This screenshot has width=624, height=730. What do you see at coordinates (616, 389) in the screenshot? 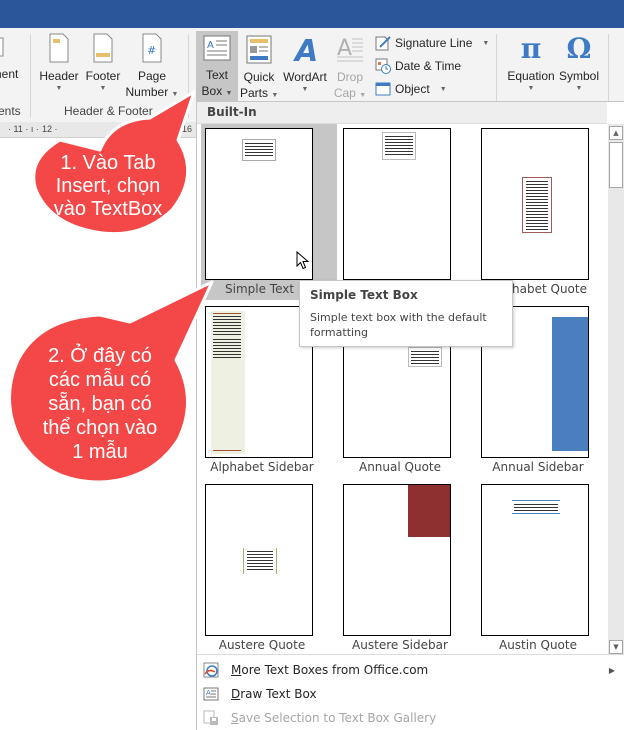
I see `gallery-scrollbar` at bounding box center [616, 389].